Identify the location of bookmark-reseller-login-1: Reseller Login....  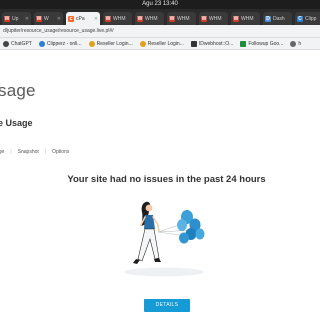
(110, 43).